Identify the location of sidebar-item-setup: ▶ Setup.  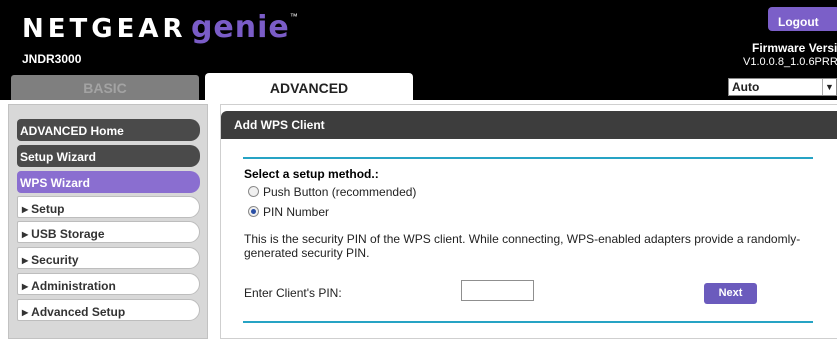
(108, 207).